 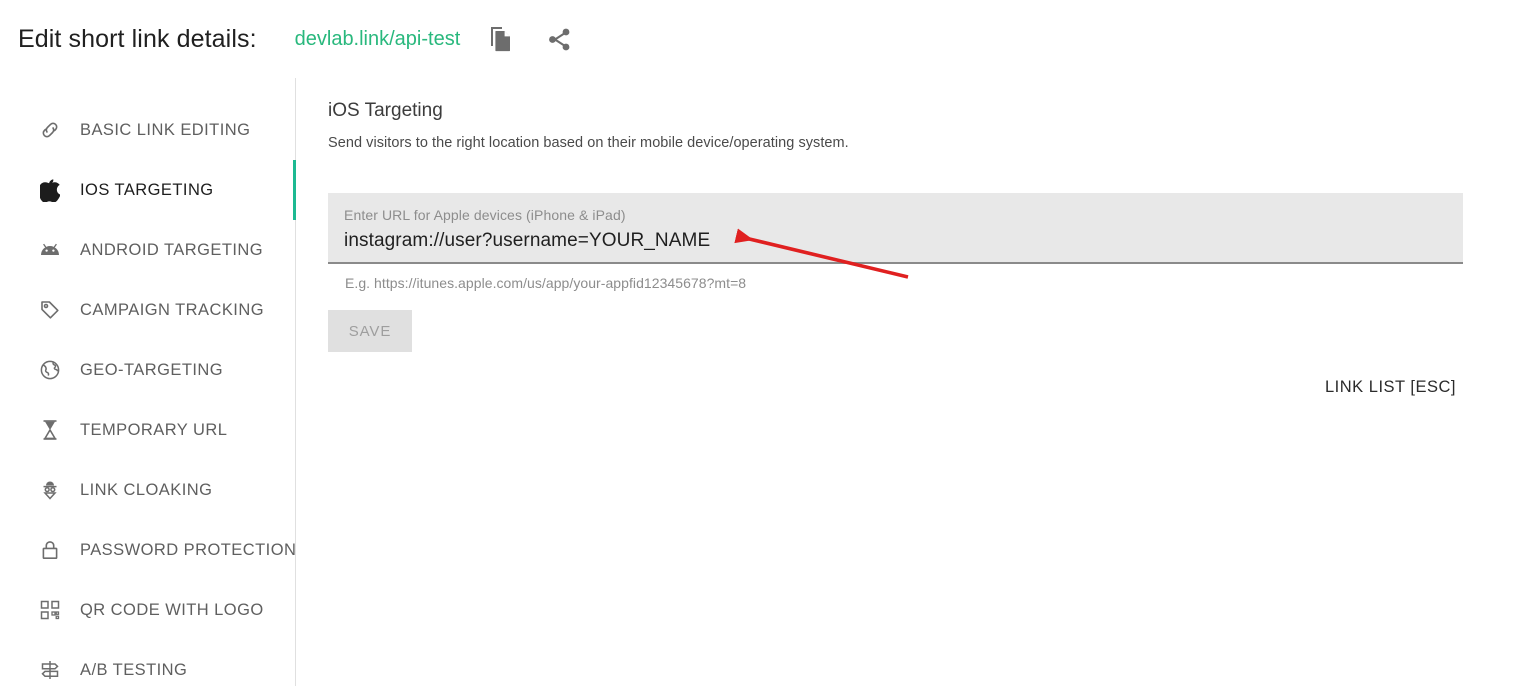 I want to click on sidebar-item-temporary-url: TEMPORARY URL, so click(x=147, y=430).